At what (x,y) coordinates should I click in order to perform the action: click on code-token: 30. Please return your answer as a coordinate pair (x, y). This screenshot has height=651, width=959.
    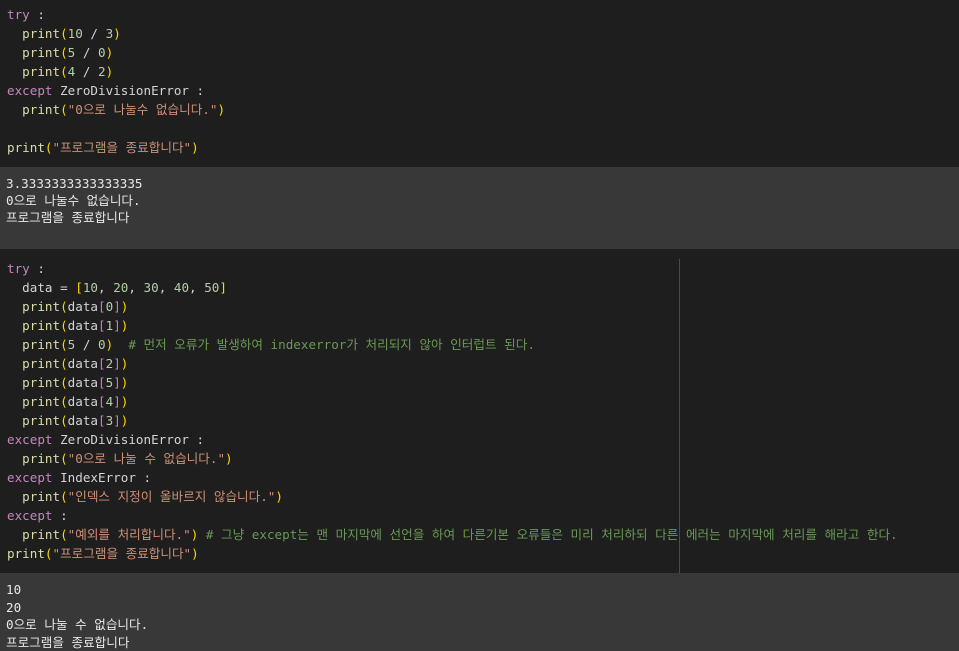
    Looking at the image, I should click on (151, 287).